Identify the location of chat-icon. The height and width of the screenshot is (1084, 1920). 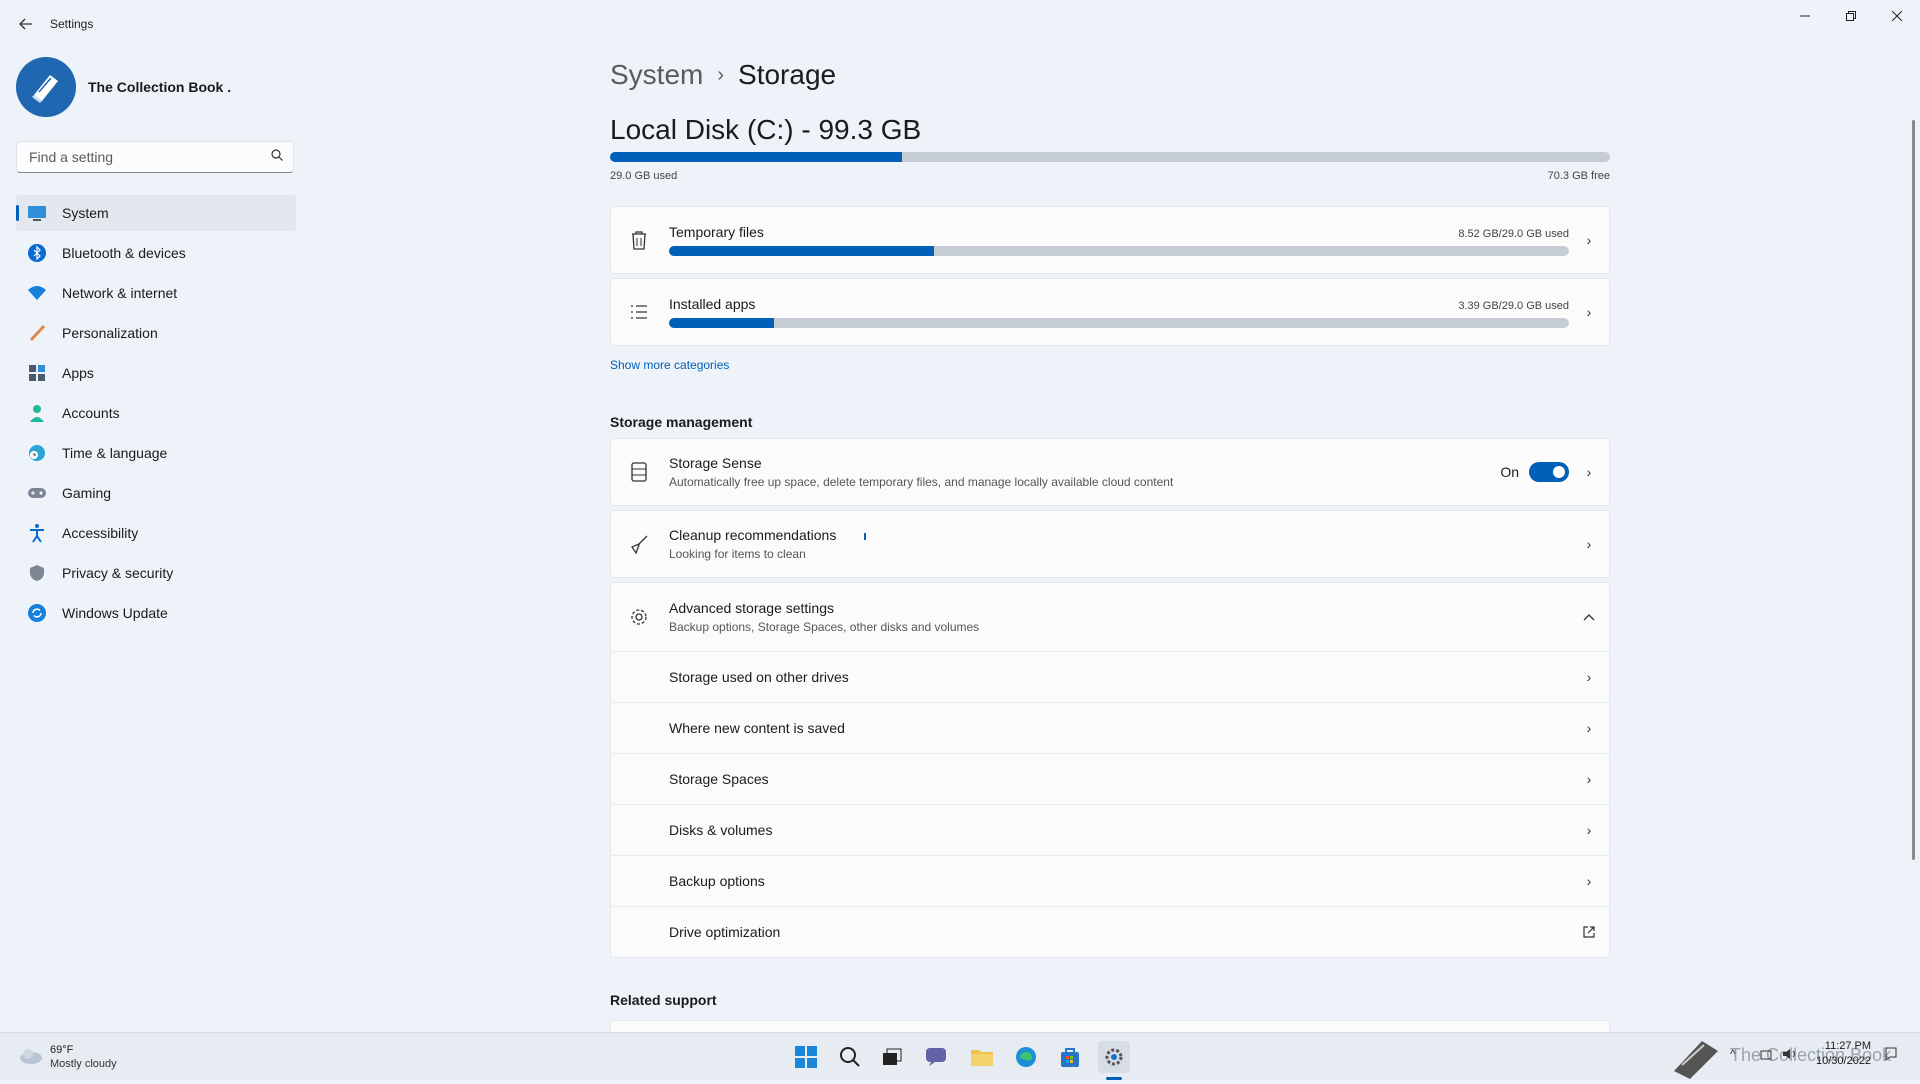
(936, 1057).